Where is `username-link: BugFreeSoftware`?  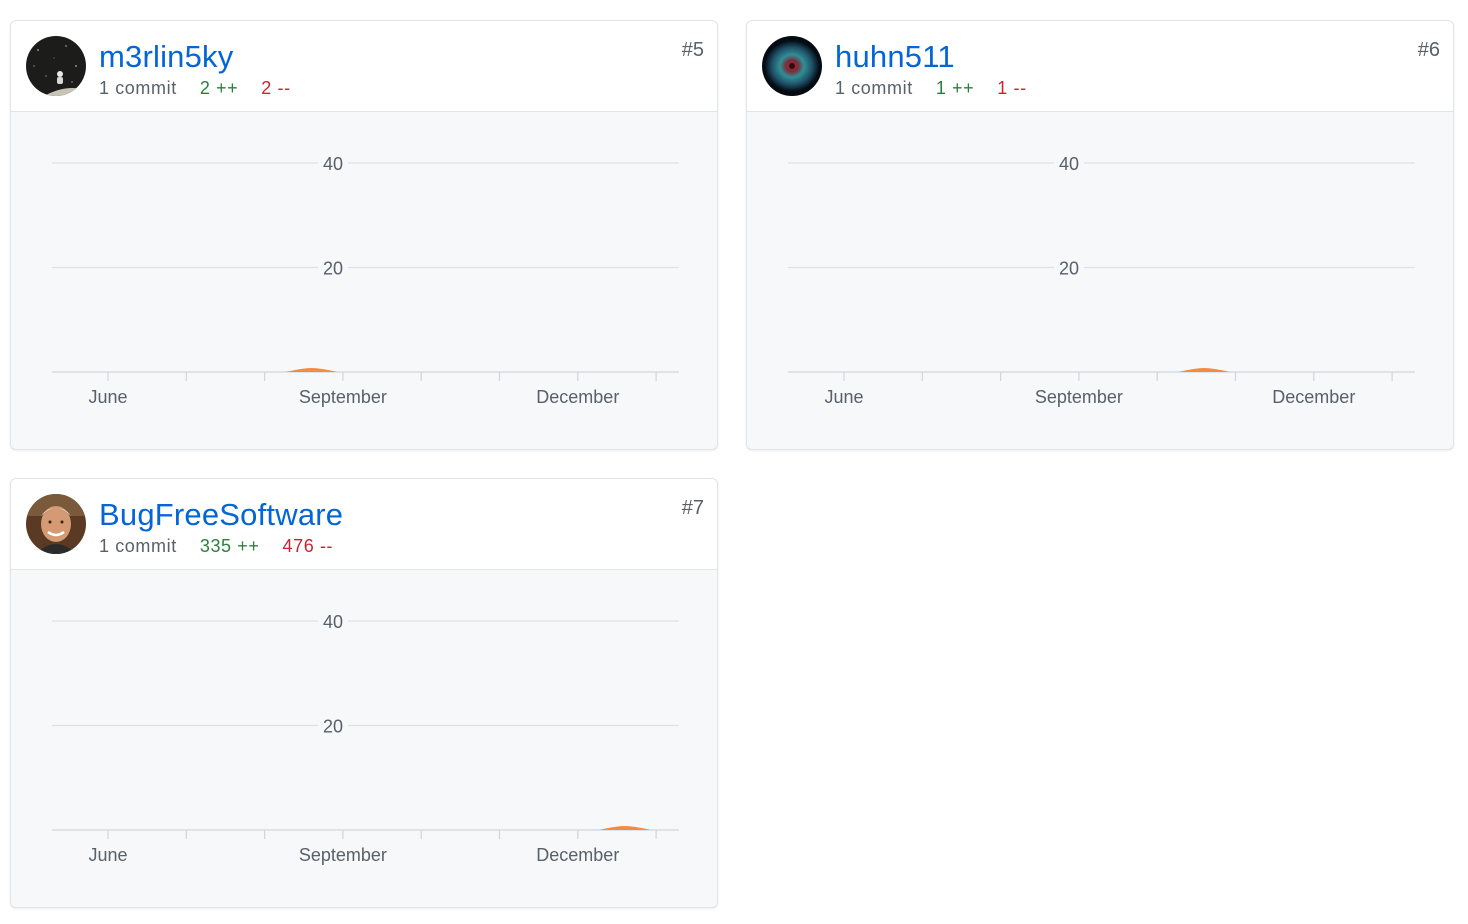 username-link: BugFreeSoftware is located at coordinates (221, 515).